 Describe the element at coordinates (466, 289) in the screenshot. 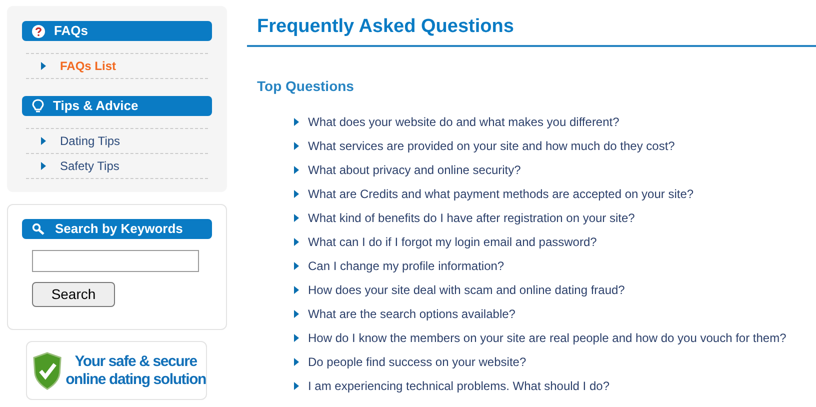

I see `question-link: How does your site deal with scam and online dating fraud?` at that location.